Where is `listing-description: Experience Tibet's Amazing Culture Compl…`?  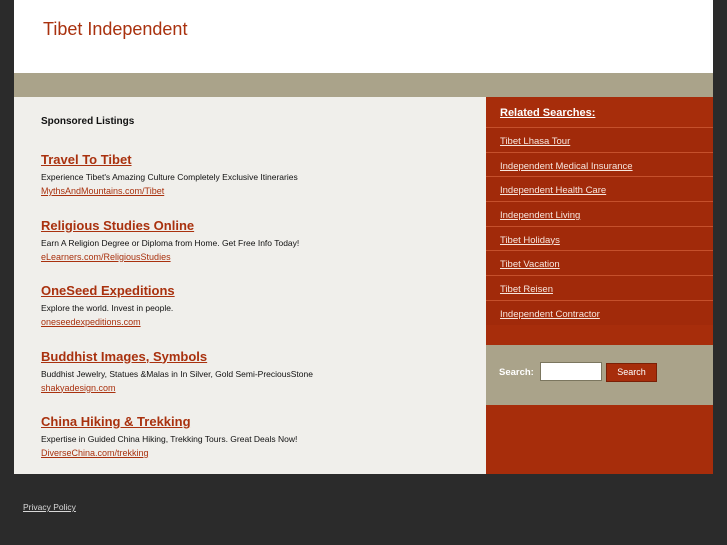 listing-description: Experience Tibet's Amazing Culture Compl… is located at coordinates (169, 177).